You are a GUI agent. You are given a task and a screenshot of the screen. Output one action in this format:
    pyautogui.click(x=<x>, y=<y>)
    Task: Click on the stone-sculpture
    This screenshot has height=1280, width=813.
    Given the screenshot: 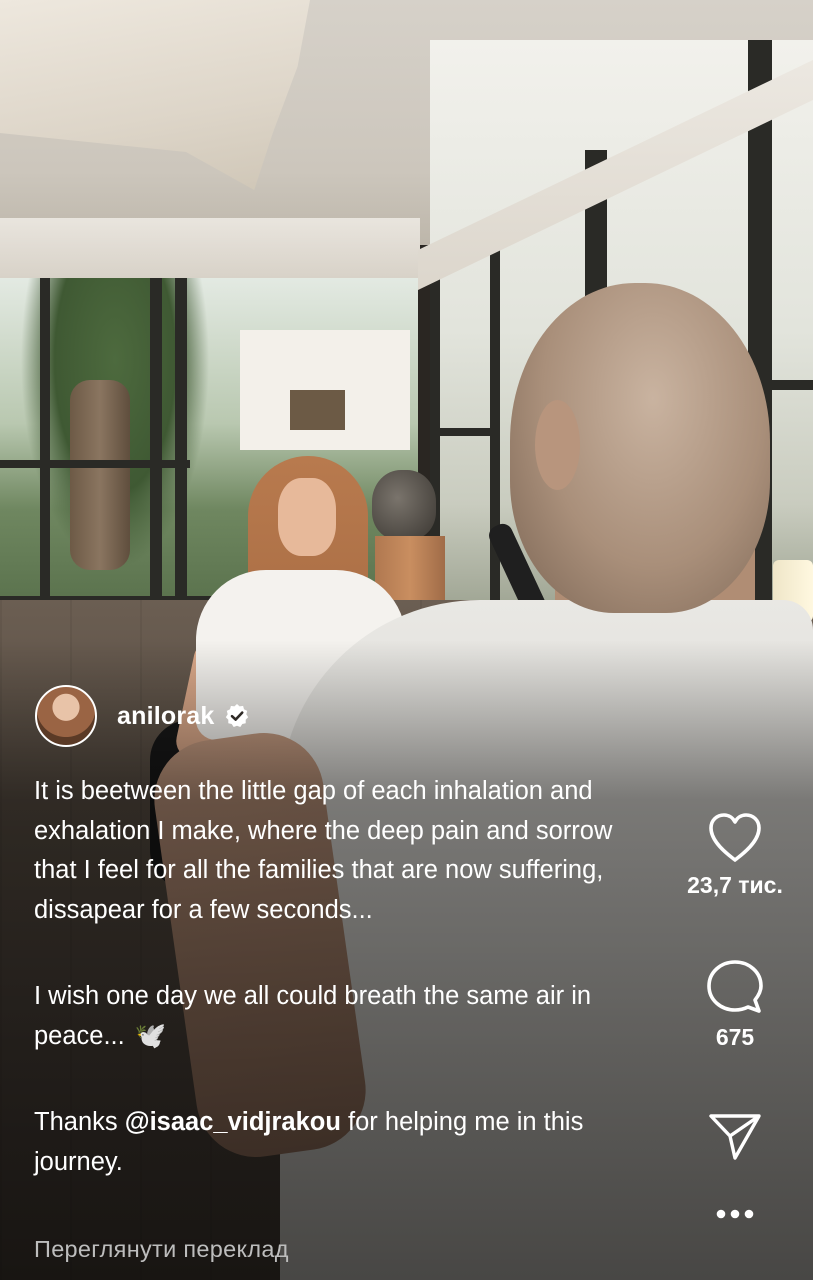 What is the action you would take?
    pyautogui.click(x=404, y=505)
    